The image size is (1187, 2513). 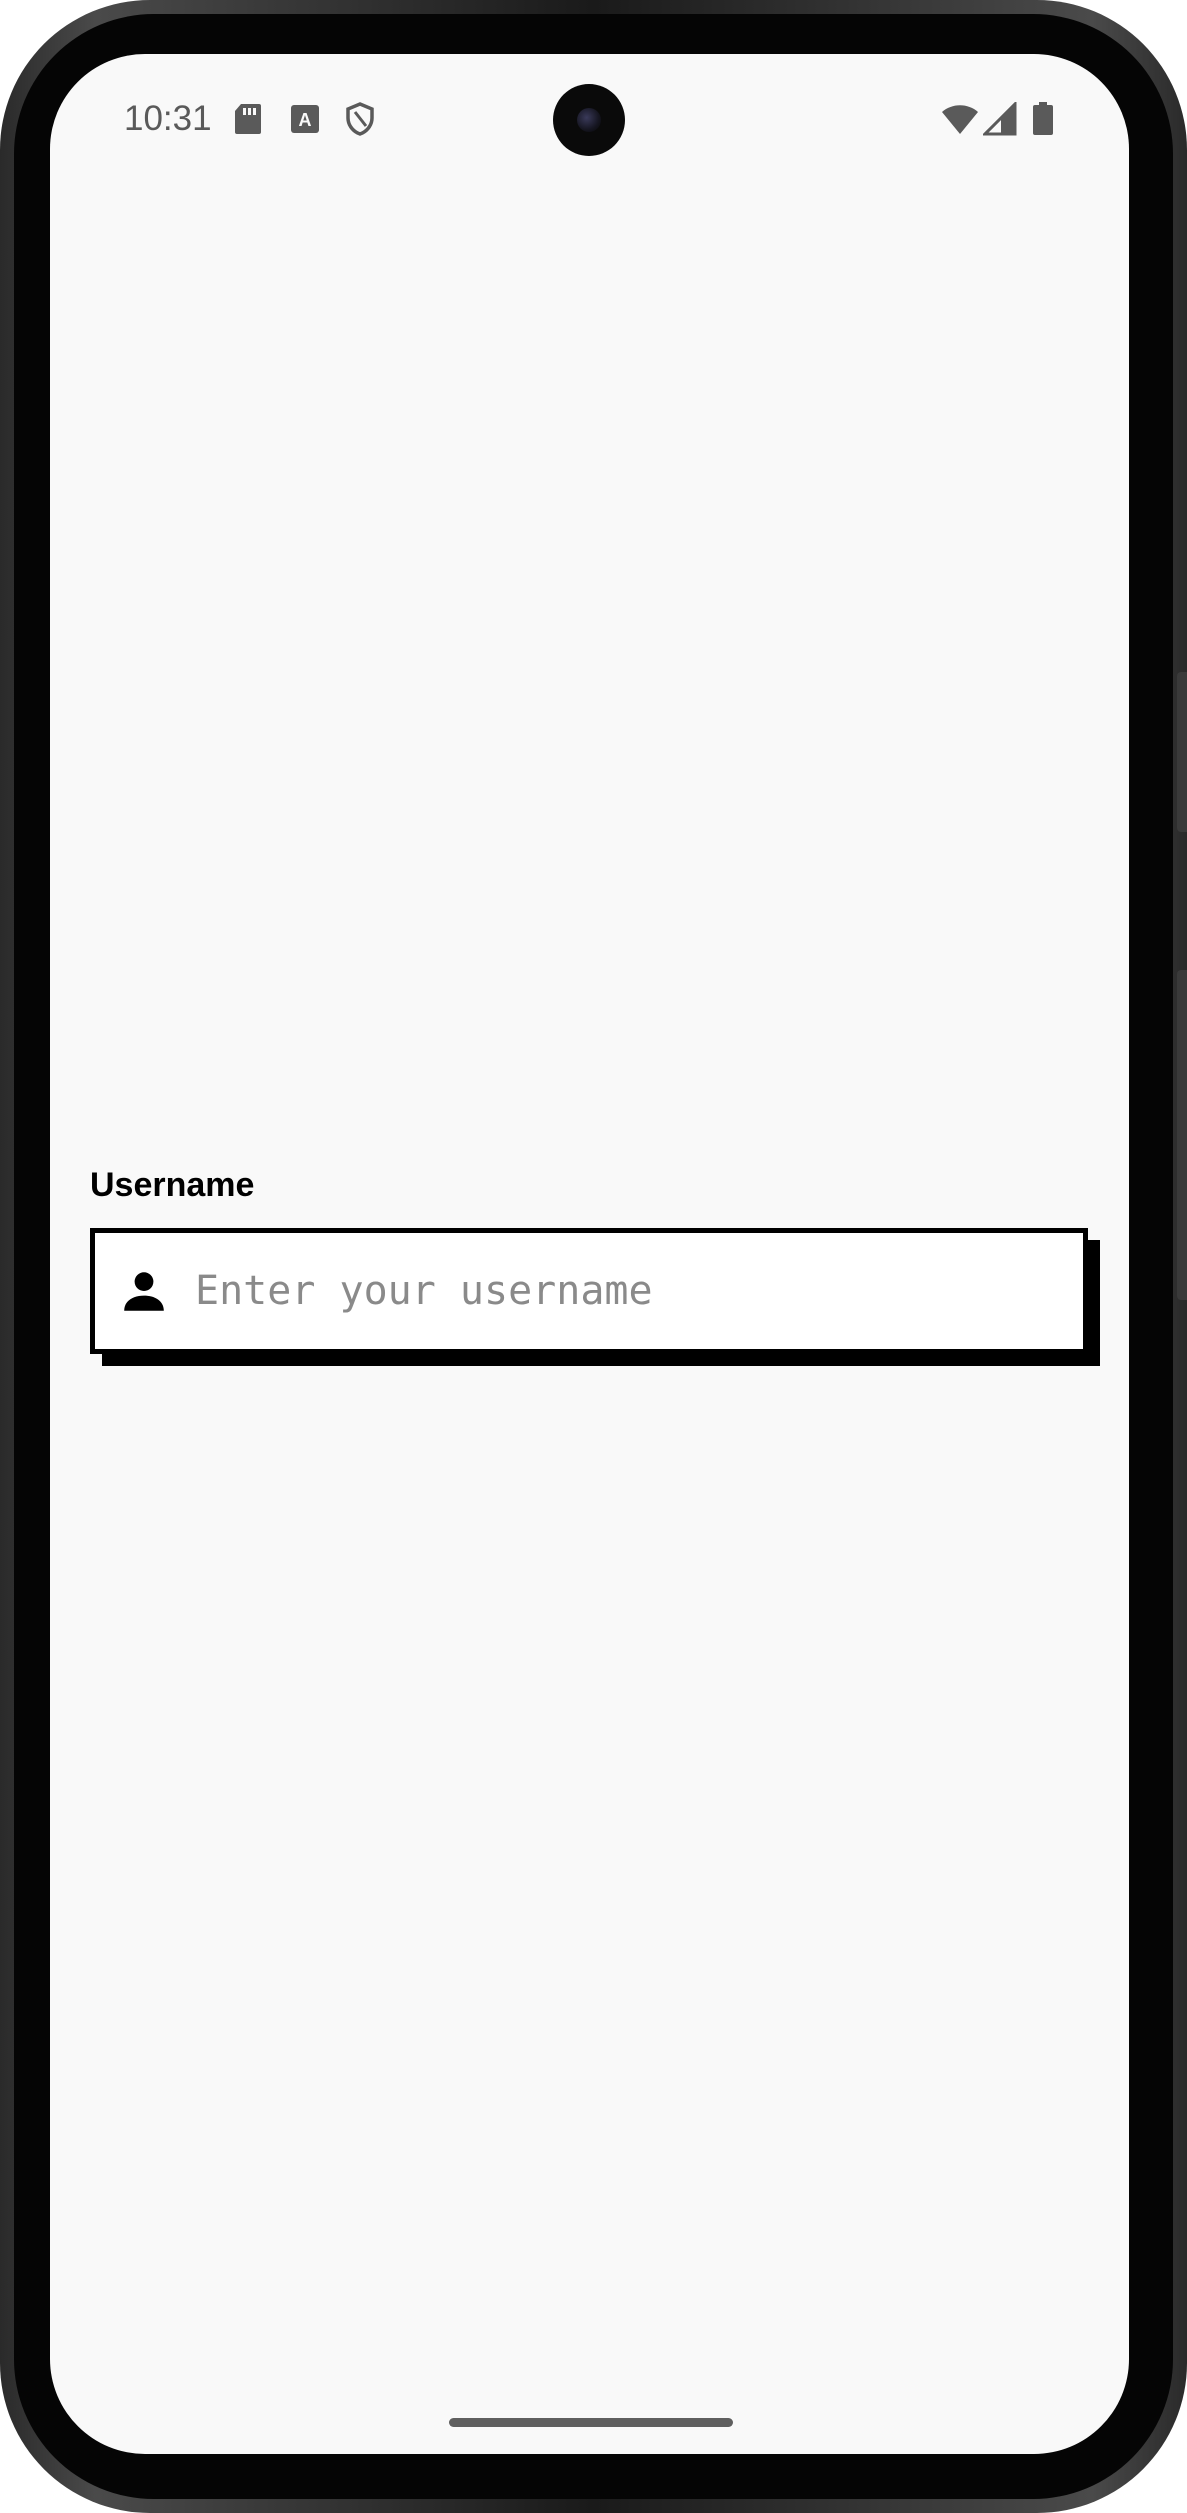 What do you see at coordinates (360, 119) in the screenshot?
I see `shield-icon` at bounding box center [360, 119].